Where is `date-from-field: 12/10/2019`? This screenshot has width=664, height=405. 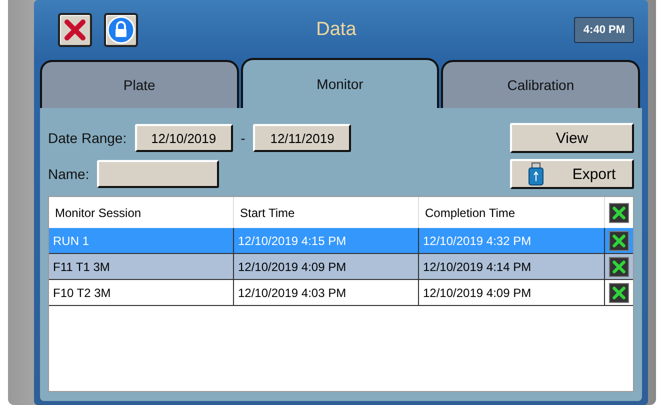 date-from-field: 12/10/2019 is located at coordinates (183, 138).